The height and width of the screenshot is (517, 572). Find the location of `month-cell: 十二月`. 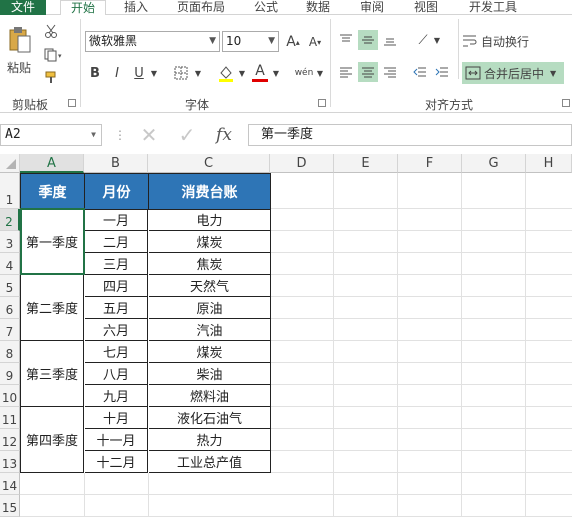

month-cell: 十二月 is located at coordinates (116, 462).